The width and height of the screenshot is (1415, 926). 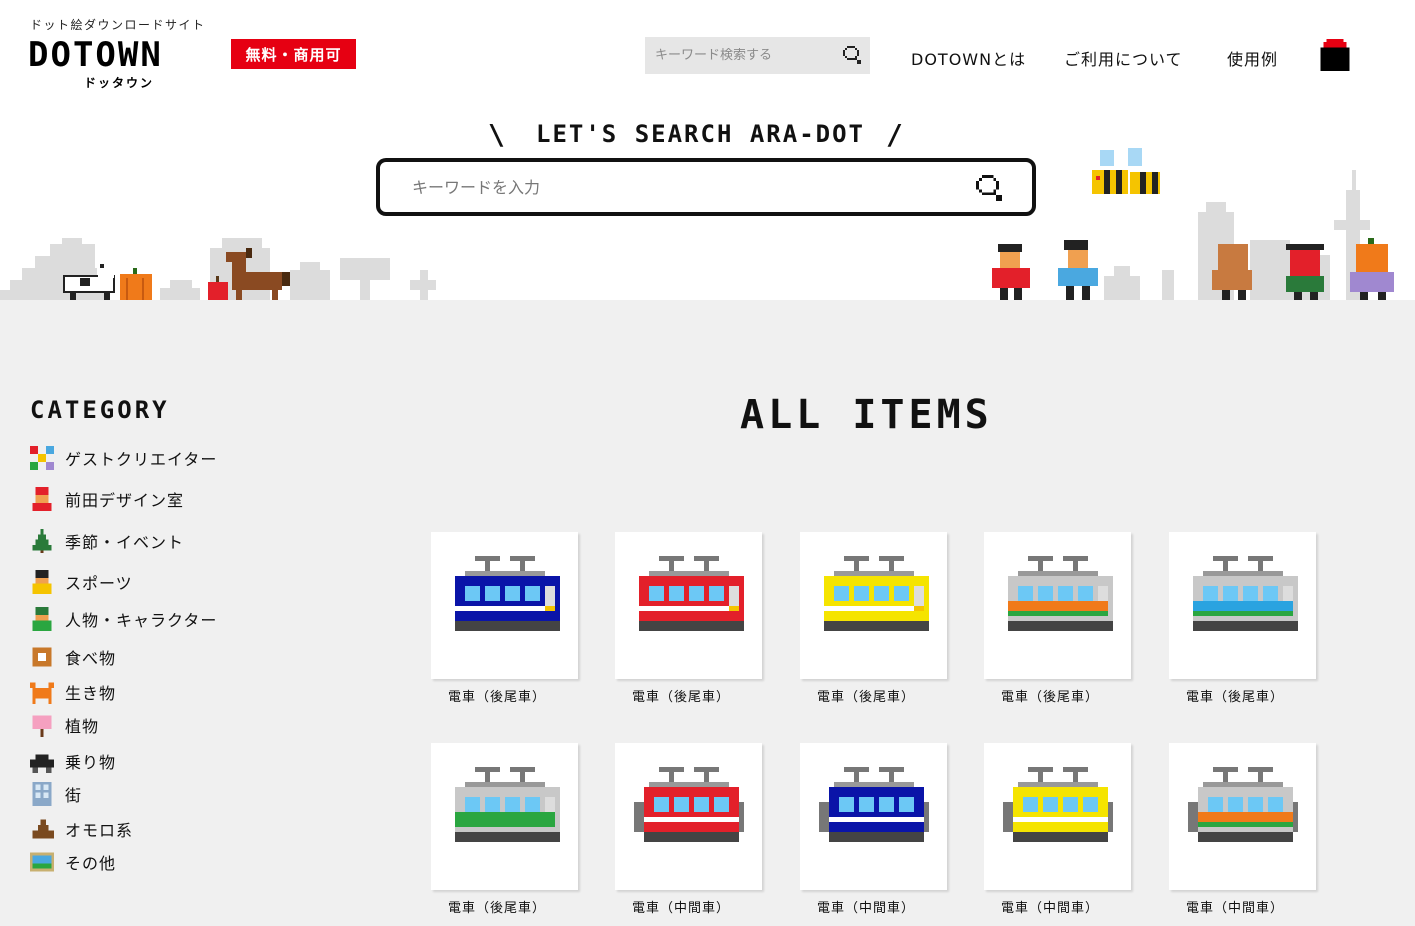 What do you see at coordinates (968, 58) in the screenshot?
I see `nav-about: DOTOWNとは` at bounding box center [968, 58].